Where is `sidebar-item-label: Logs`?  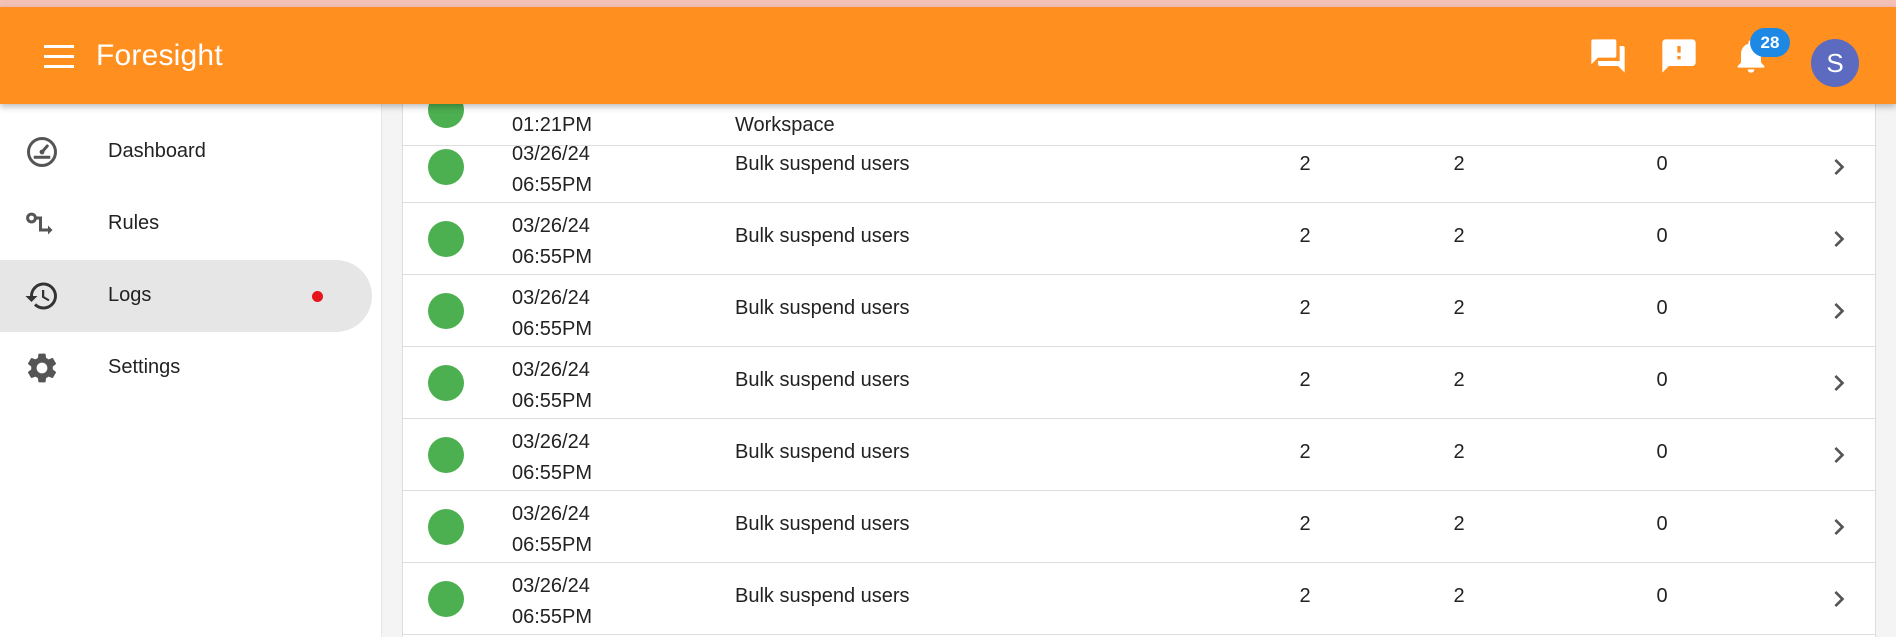
sidebar-item-label: Logs is located at coordinates (130, 295).